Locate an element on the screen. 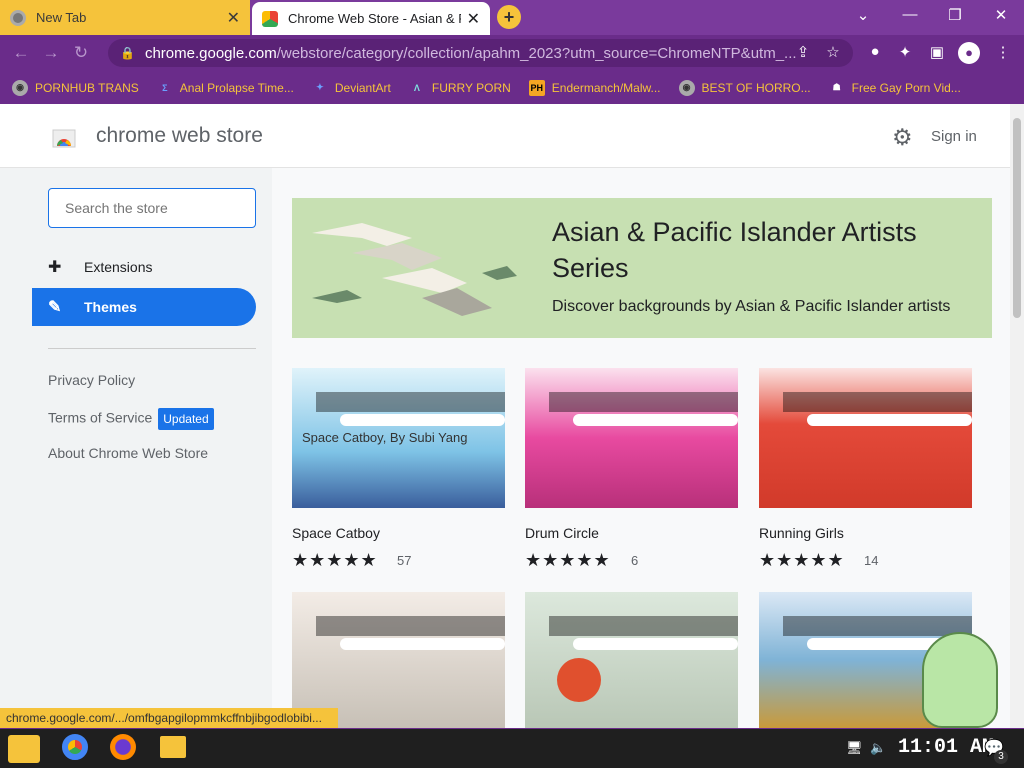 The width and height of the screenshot is (1024, 768). file-explorer-taskbar-icon is located at coordinates (173, 747).